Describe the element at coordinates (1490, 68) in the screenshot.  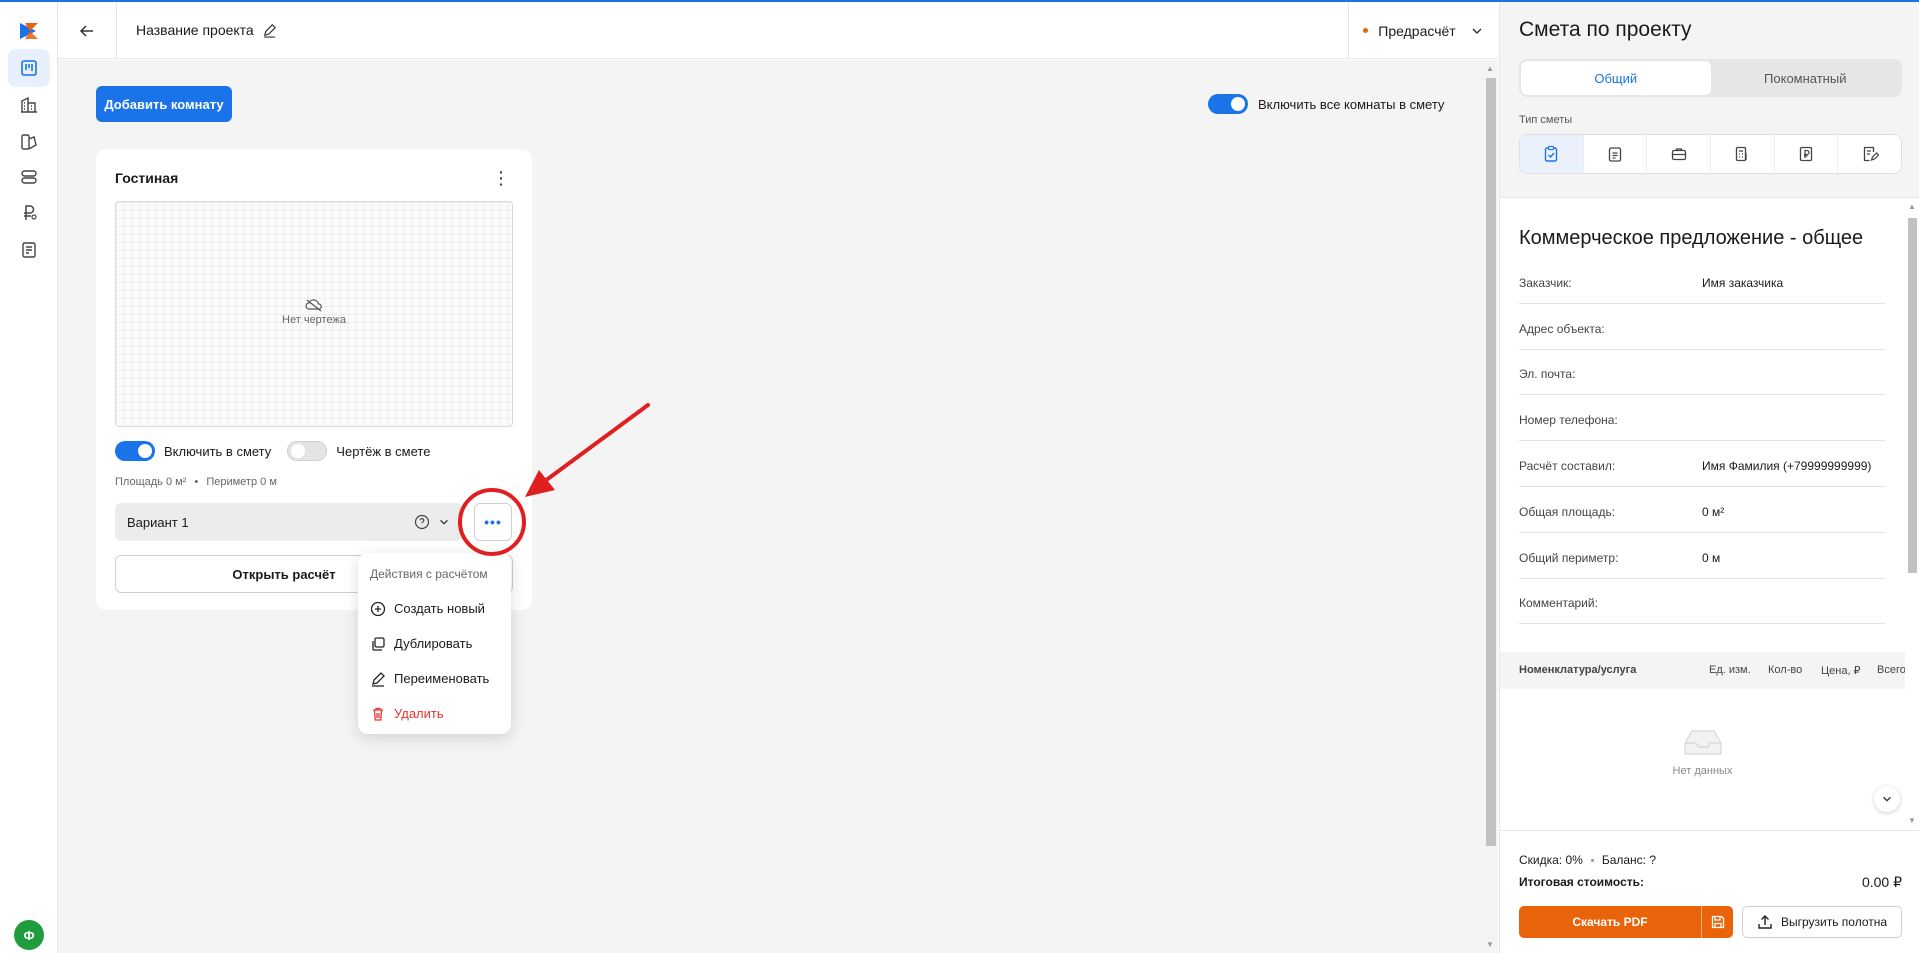
I see `scroll-up-arrow: ▲` at that location.